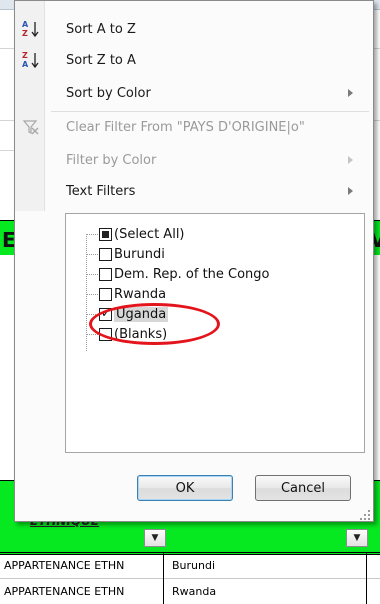 This screenshot has height=604, width=380. I want to click on resize-grip-icon, so click(365, 515).